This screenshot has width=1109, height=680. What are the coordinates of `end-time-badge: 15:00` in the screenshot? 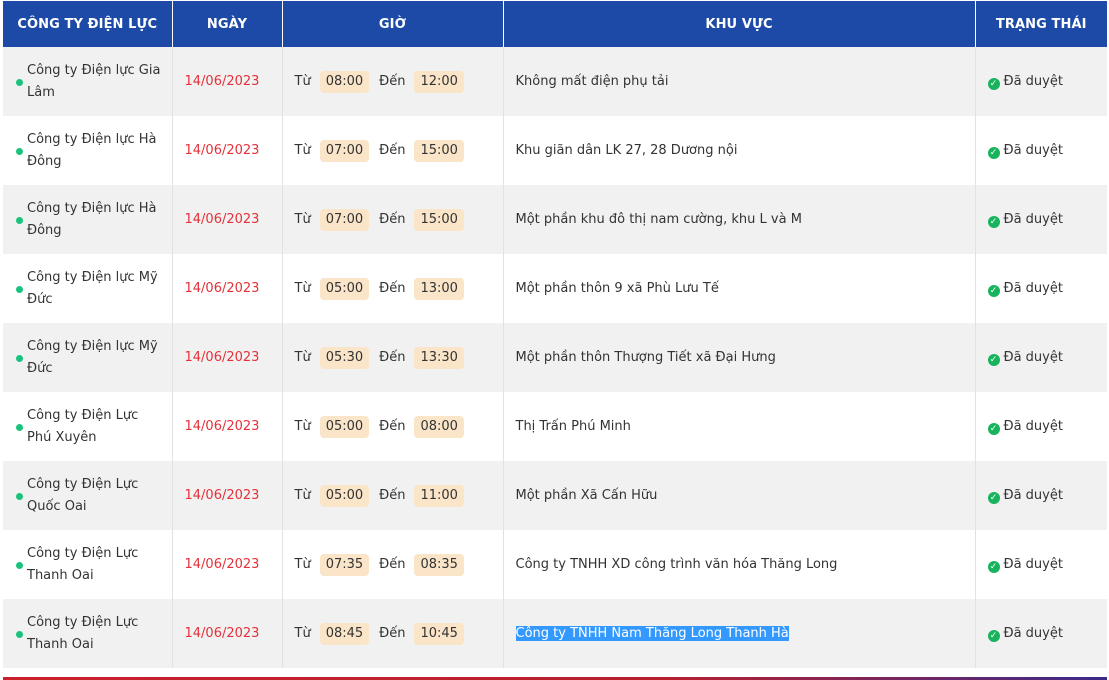 It's located at (439, 219).